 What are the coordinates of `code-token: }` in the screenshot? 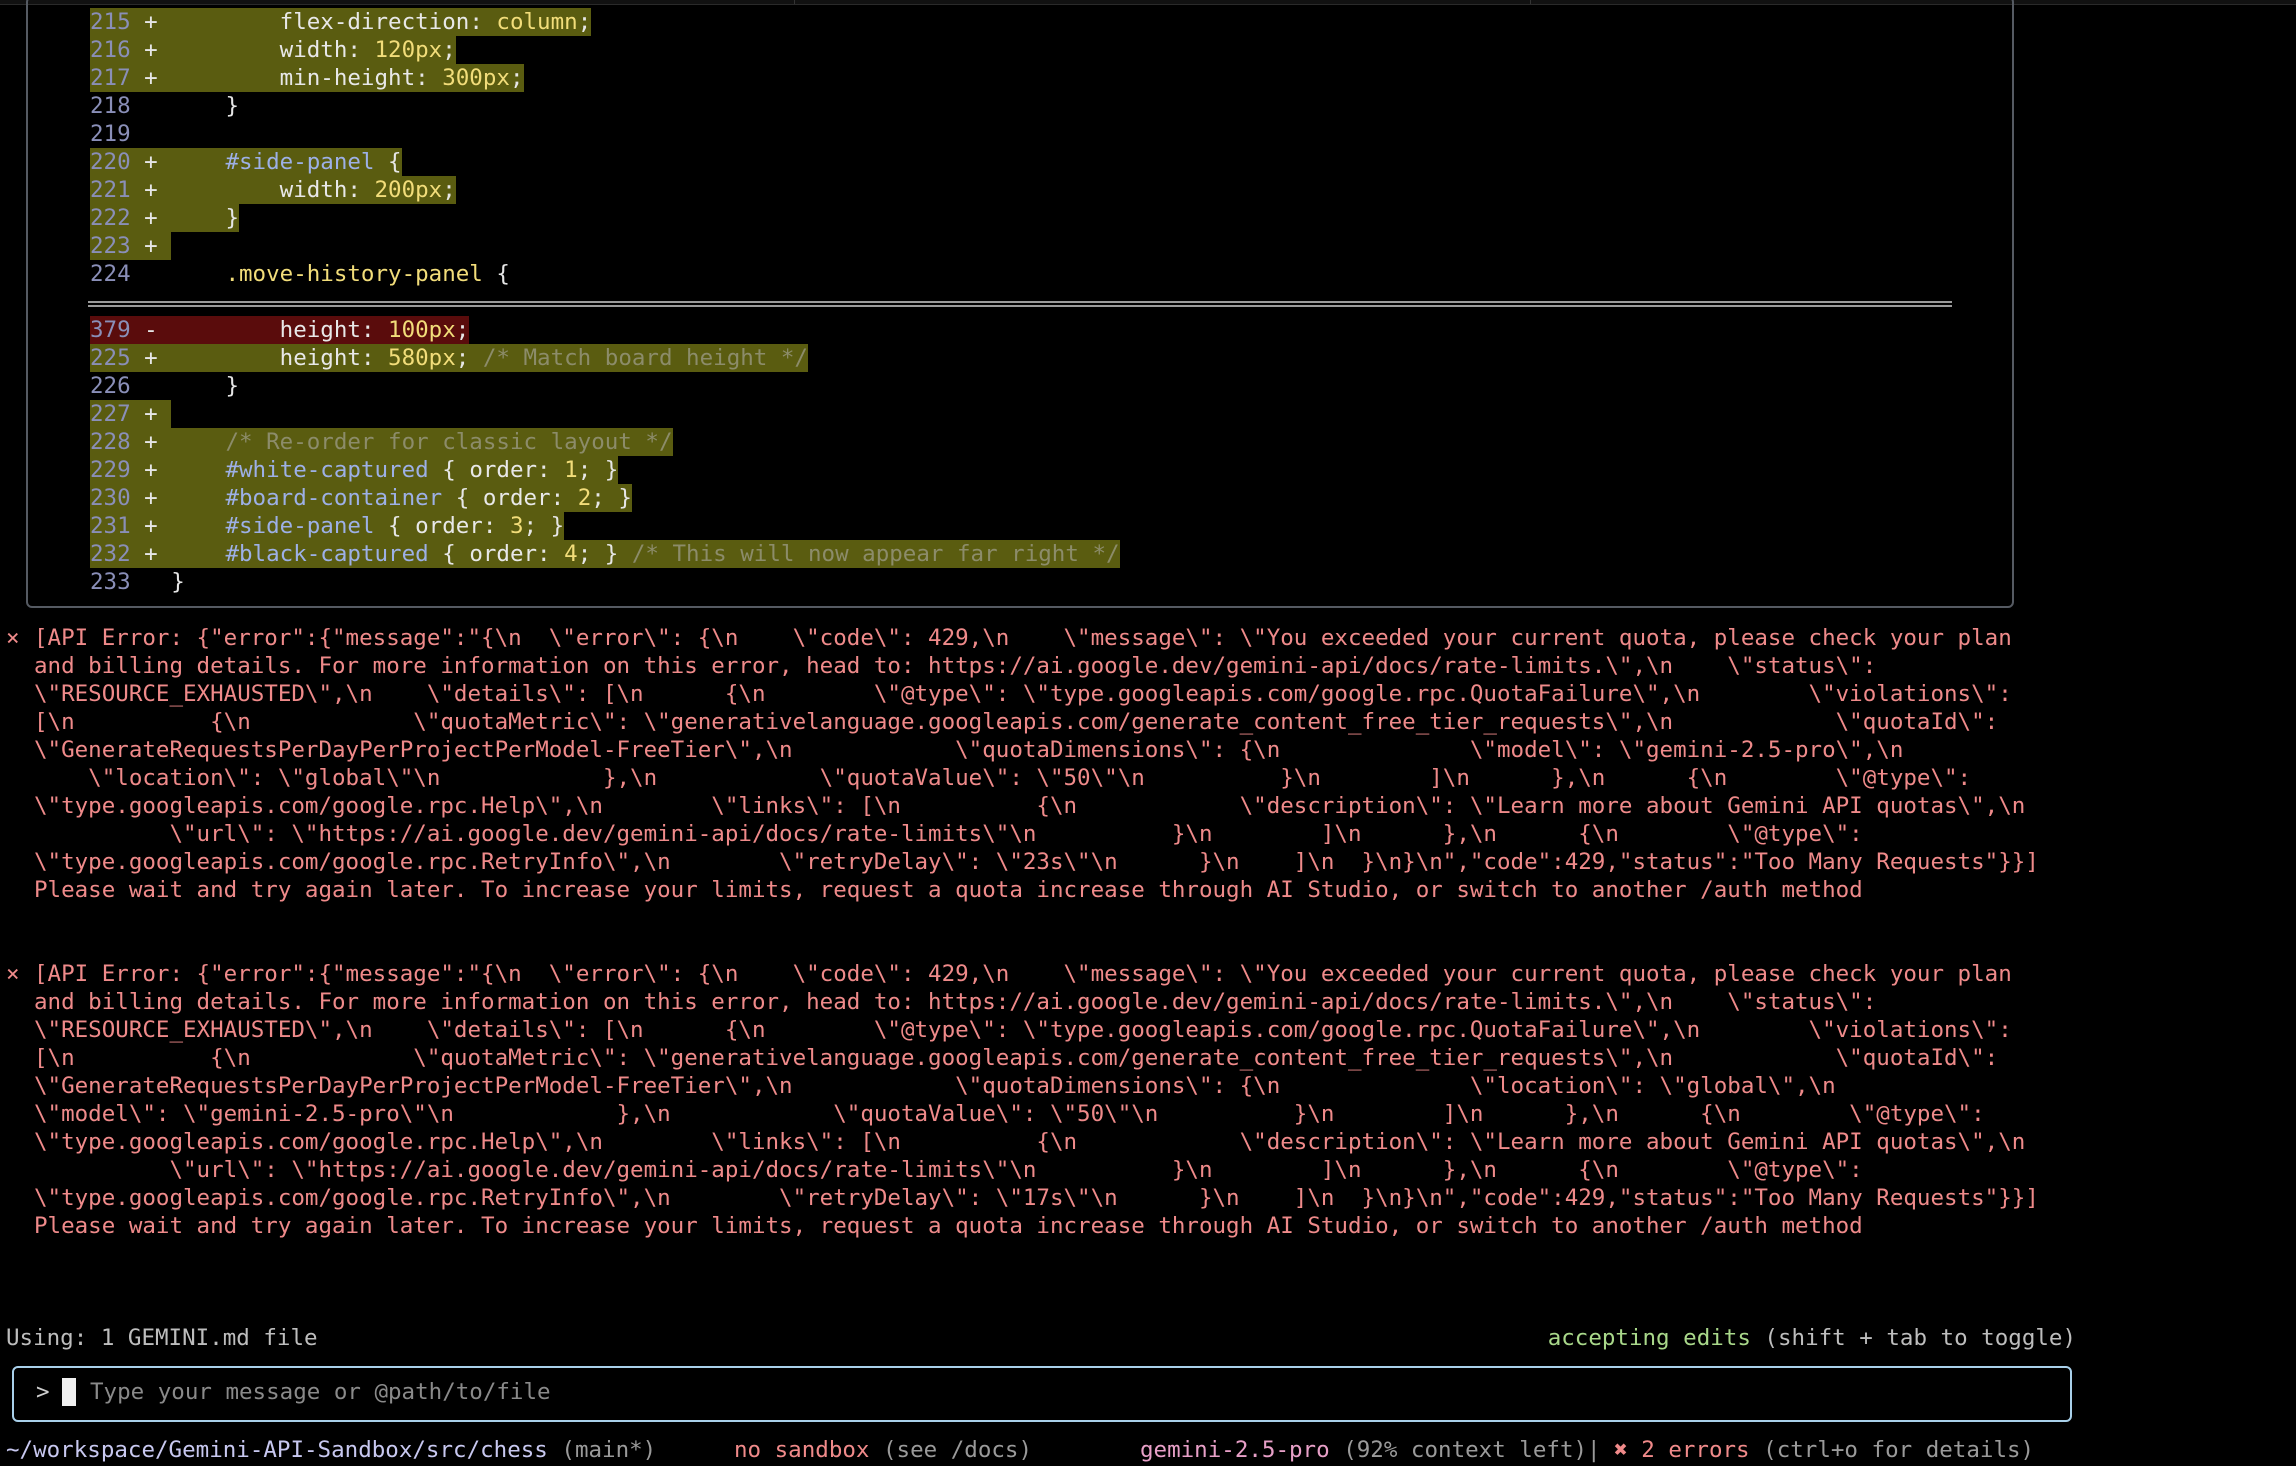 It's located at (178, 582).